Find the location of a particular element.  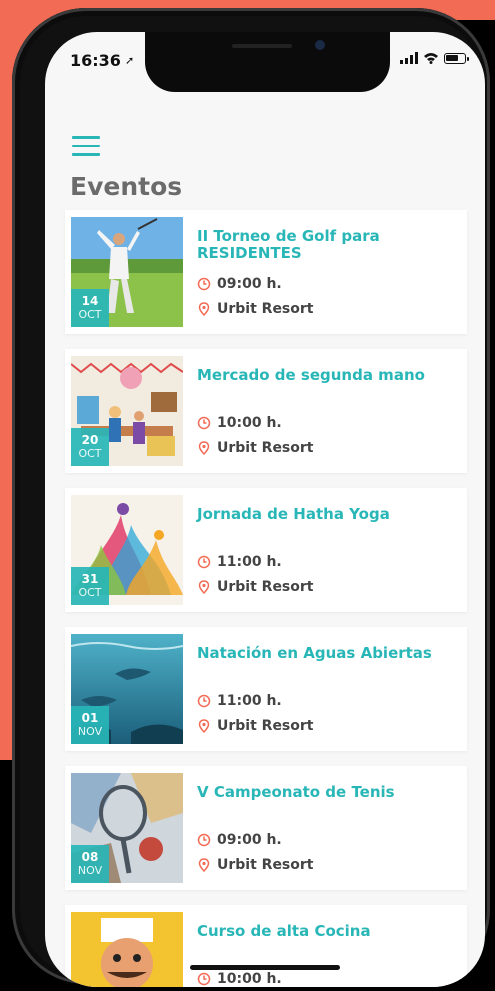

event-image-swimming: 01 NOV is located at coordinates (127, 689).